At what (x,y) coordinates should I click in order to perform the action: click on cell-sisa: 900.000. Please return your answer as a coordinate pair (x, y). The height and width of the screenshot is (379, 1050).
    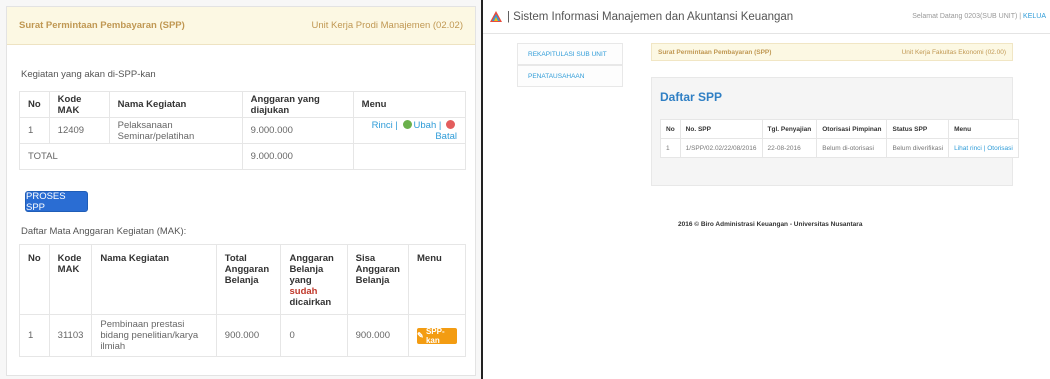
    Looking at the image, I should click on (378, 335).